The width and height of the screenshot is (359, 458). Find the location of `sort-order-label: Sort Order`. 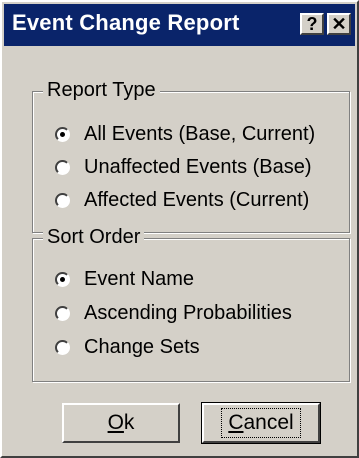

sort-order-label: Sort Order is located at coordinates (94, 237).